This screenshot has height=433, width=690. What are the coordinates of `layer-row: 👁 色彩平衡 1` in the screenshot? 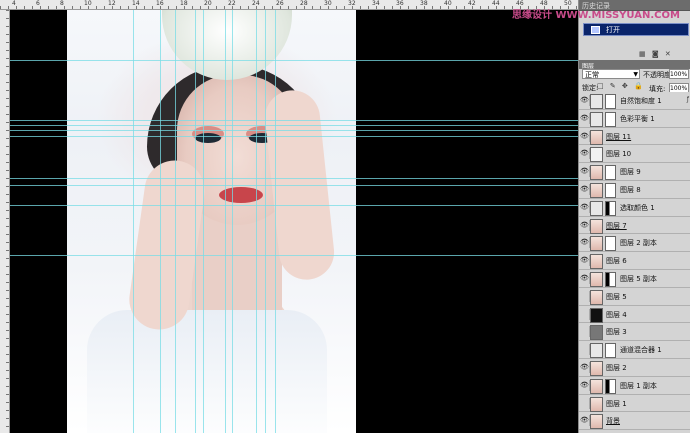 It's located at (634, 119).